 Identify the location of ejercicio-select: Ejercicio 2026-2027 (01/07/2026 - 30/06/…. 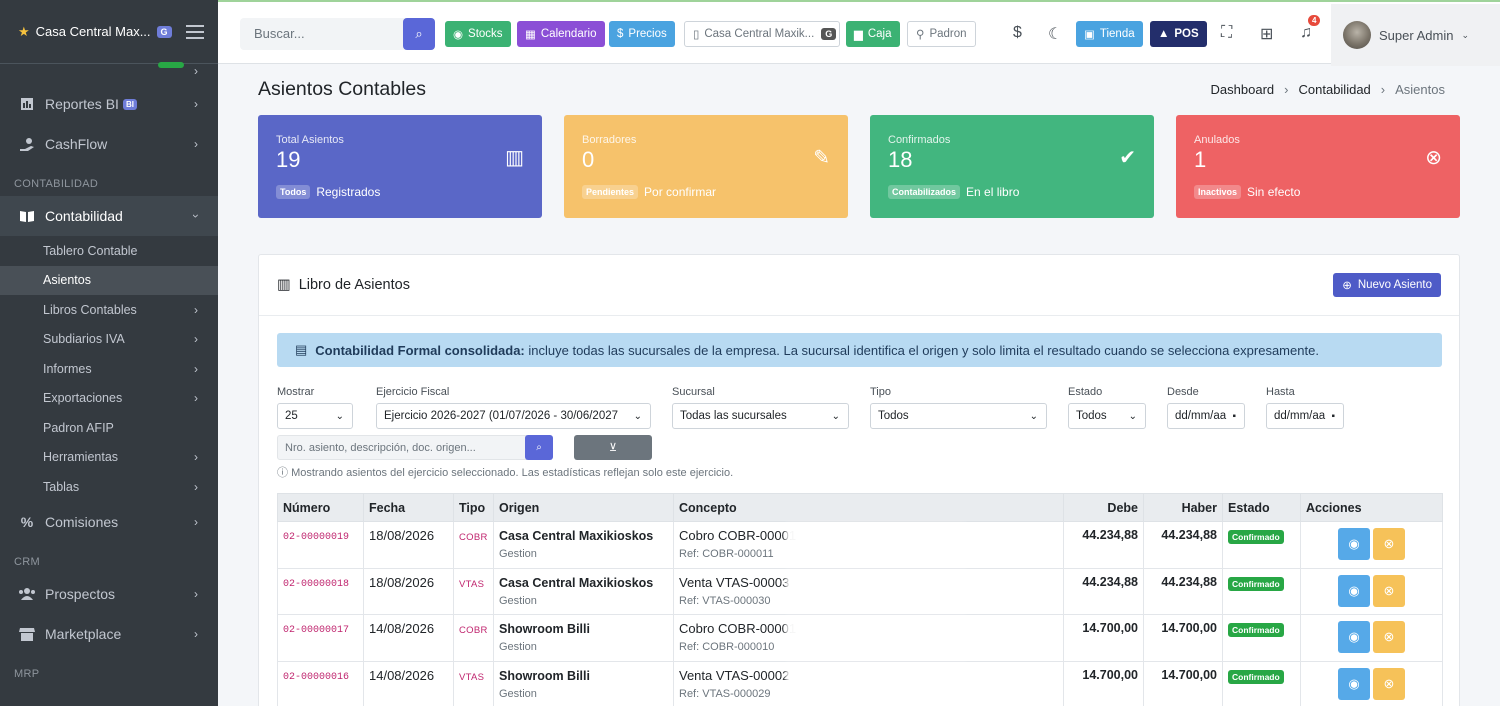
(513, 416).